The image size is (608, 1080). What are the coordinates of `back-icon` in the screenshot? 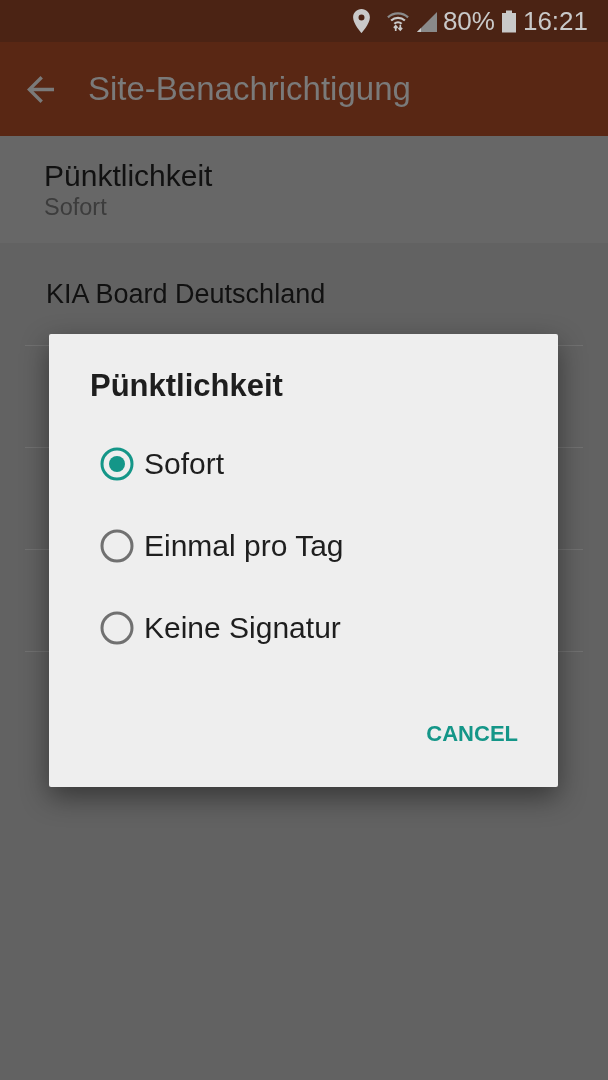 It's located at (40, 89).